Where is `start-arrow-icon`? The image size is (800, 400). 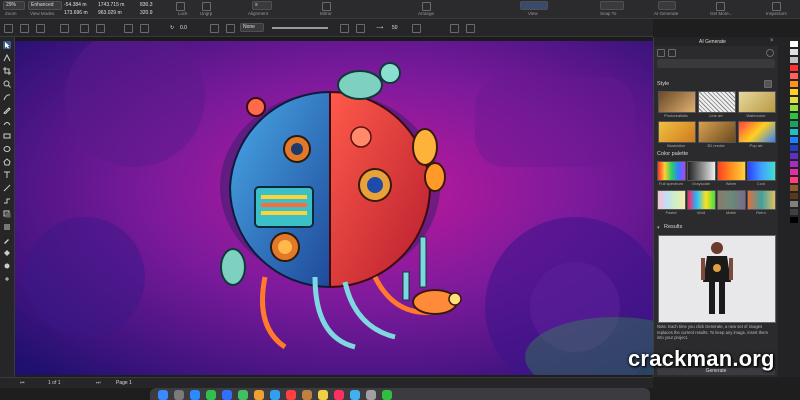 start-arrow-icon is located at coordinates (344, 28).